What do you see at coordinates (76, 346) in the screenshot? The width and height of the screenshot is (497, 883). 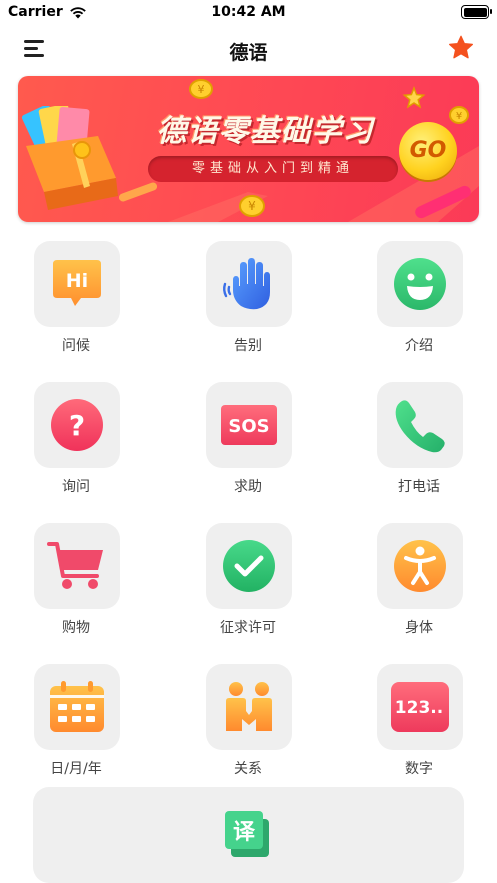 I see `category-label: 问候` at bounding box center [76, 346].